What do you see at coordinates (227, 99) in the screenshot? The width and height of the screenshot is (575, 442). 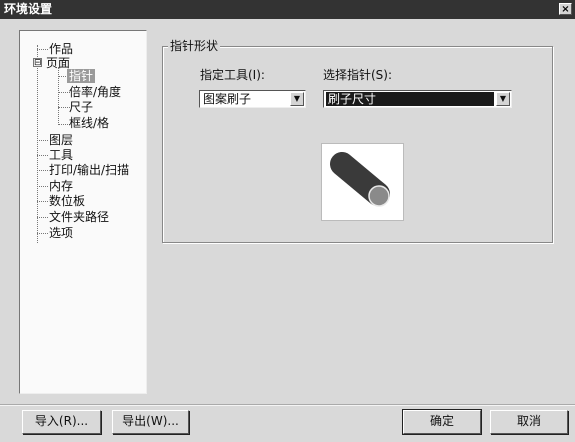 I see `tool-select-value: 图案刷子` at bounding box center [227, 99].